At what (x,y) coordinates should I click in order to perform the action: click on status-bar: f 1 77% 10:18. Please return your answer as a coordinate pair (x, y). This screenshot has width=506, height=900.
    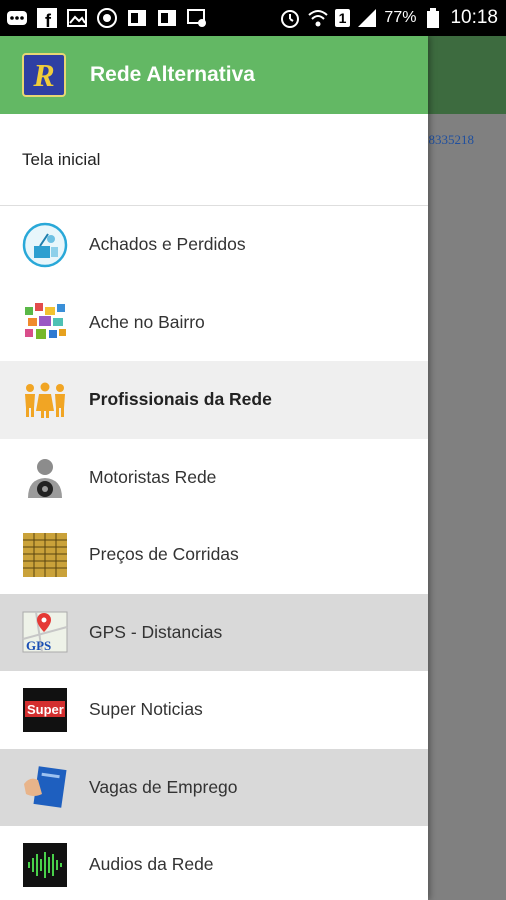
    Looking at the image, I should click on (253, 18).